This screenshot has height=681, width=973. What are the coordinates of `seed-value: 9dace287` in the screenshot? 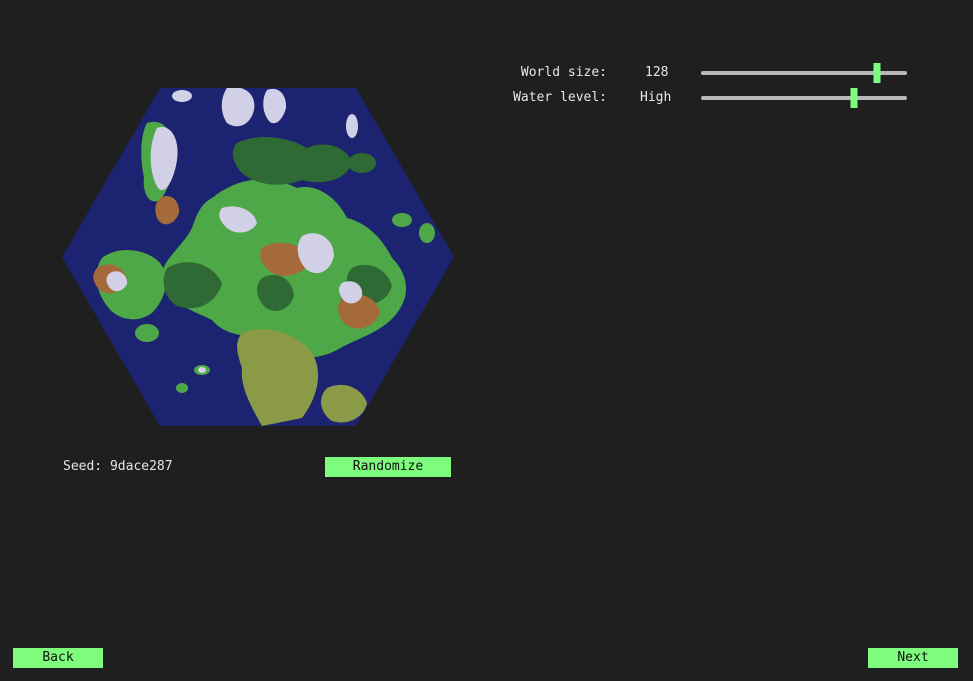 It's located at (141, 466).